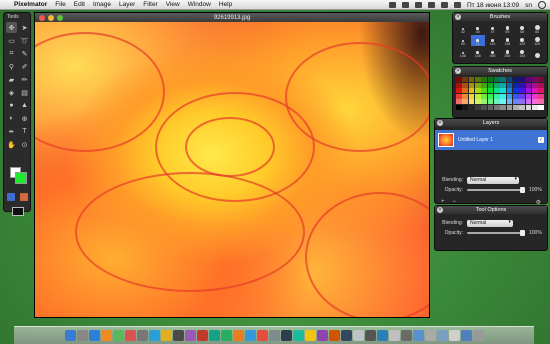 The image size is (550, 344). What do you see at coordinates (24, 27) in the screenshot?
I see `pointer-tool-icon: ➤` at bounding box center [24, 27].